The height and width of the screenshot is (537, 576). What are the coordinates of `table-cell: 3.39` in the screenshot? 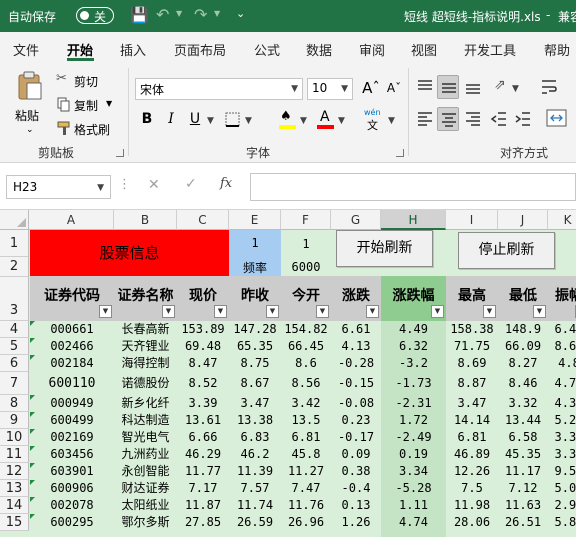 It's located at (203, 403).